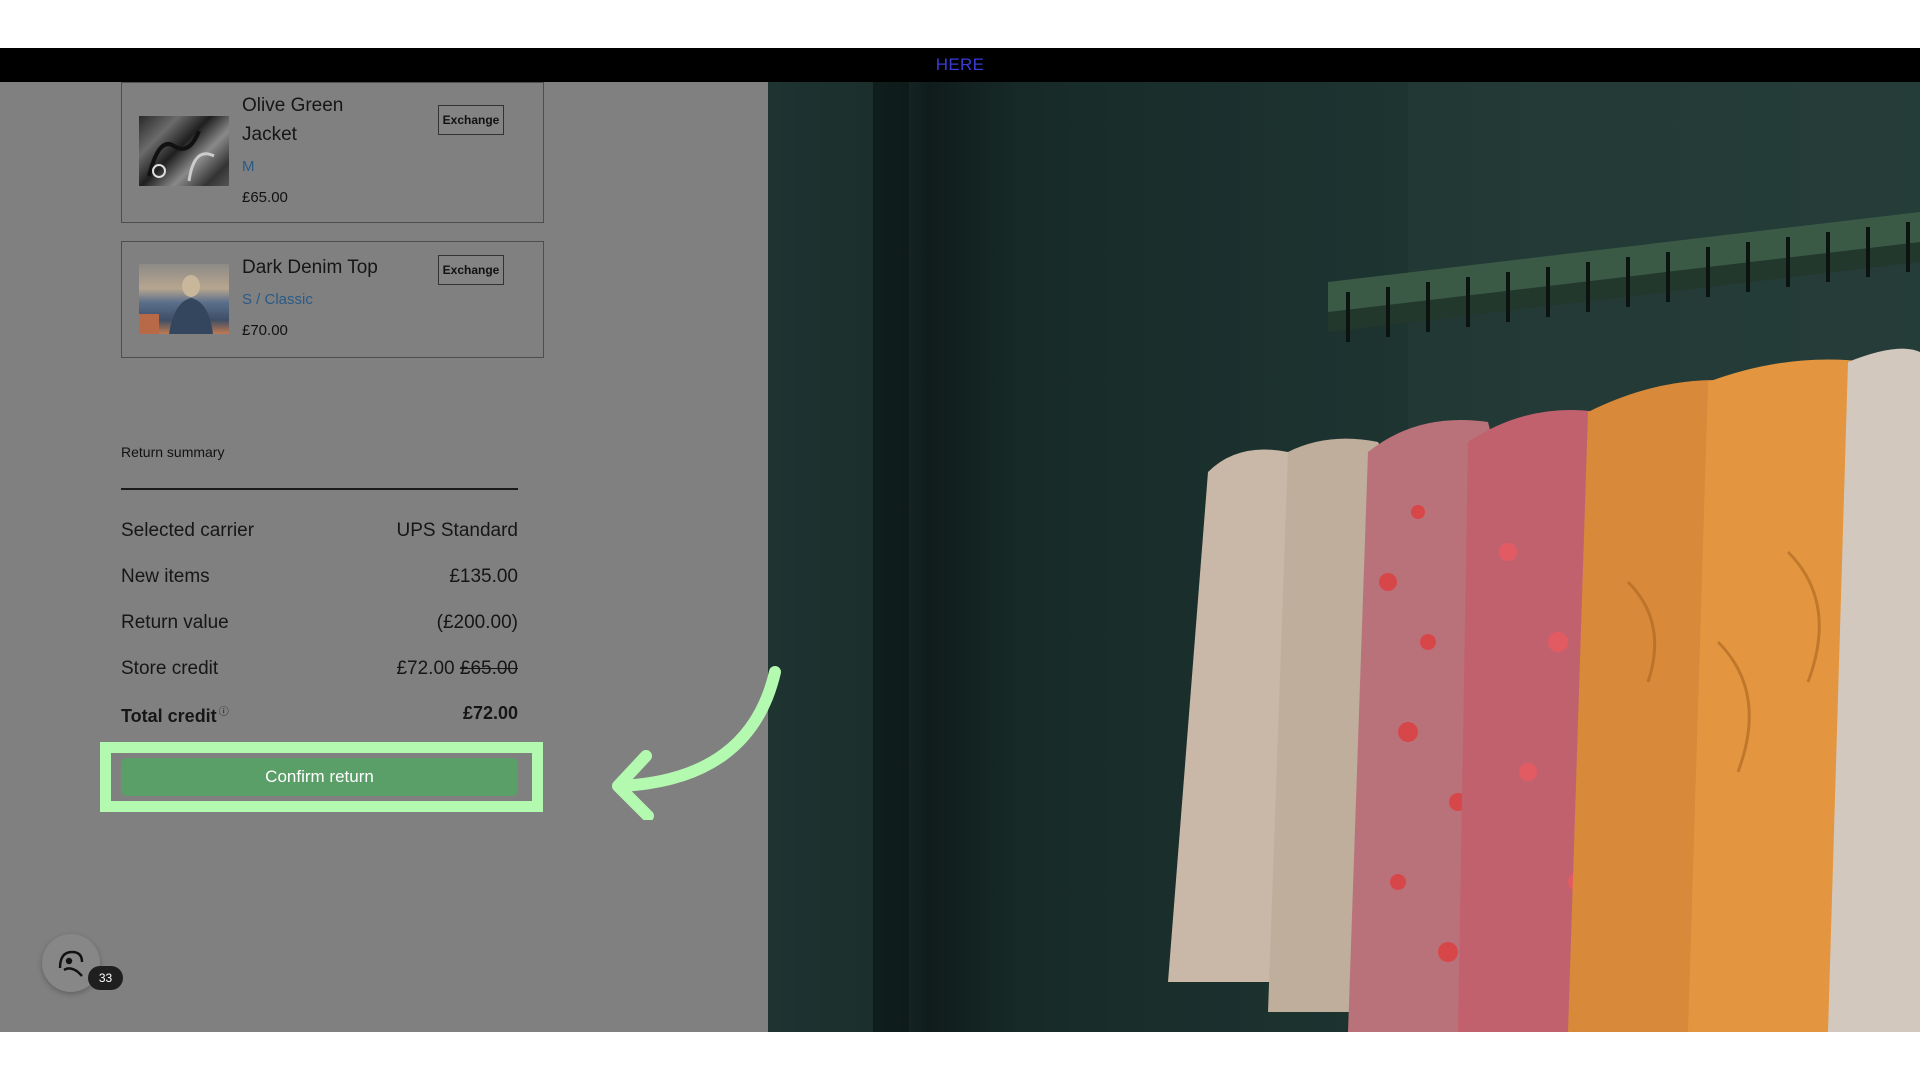  I want to click on product-variant: M, so click(248, 166).